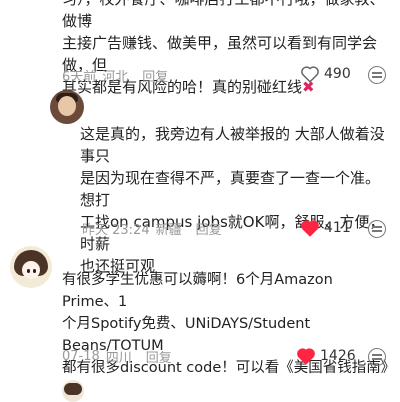 This screenshot has width=400, height=402. Describe the element at coordinates (79, 77) in the screenshot. I see `comment-time: 6天前` at that location.